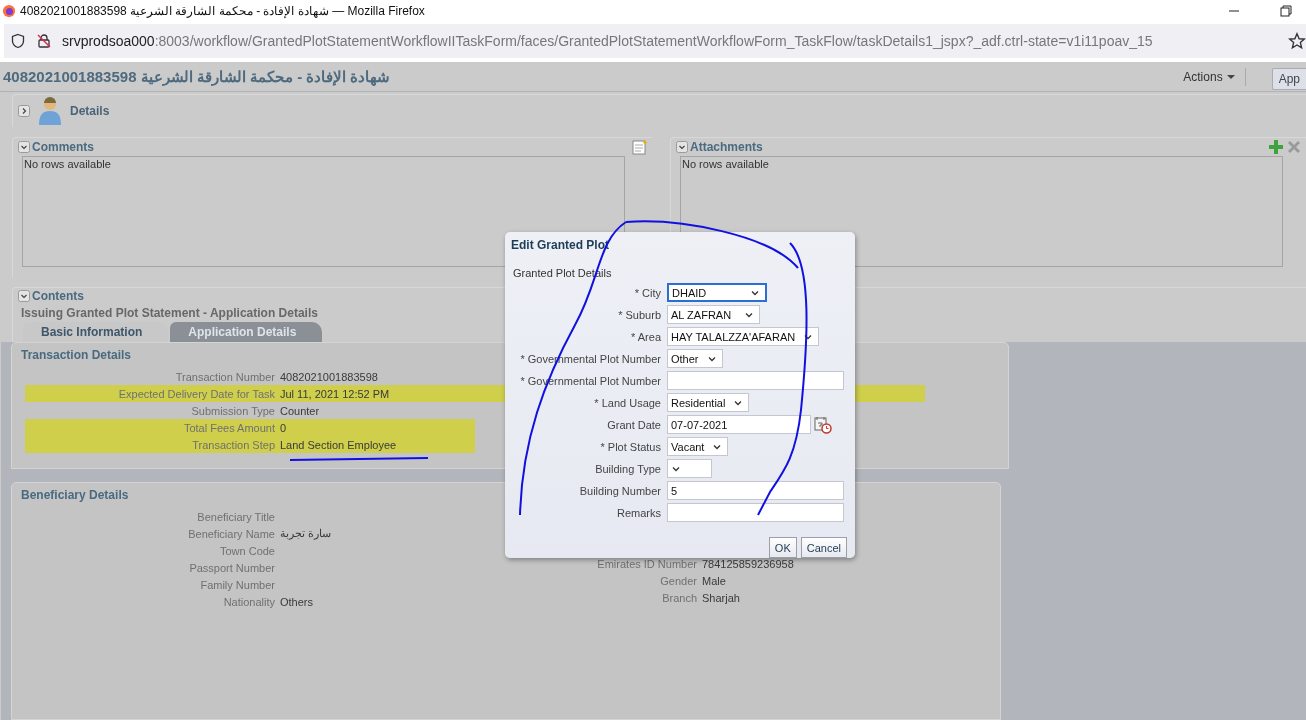 The image size is (1306, 720). Describe the element at coordinates (76, 356) in the screenshot. I see `panel-title: Transaction Details` at that location.